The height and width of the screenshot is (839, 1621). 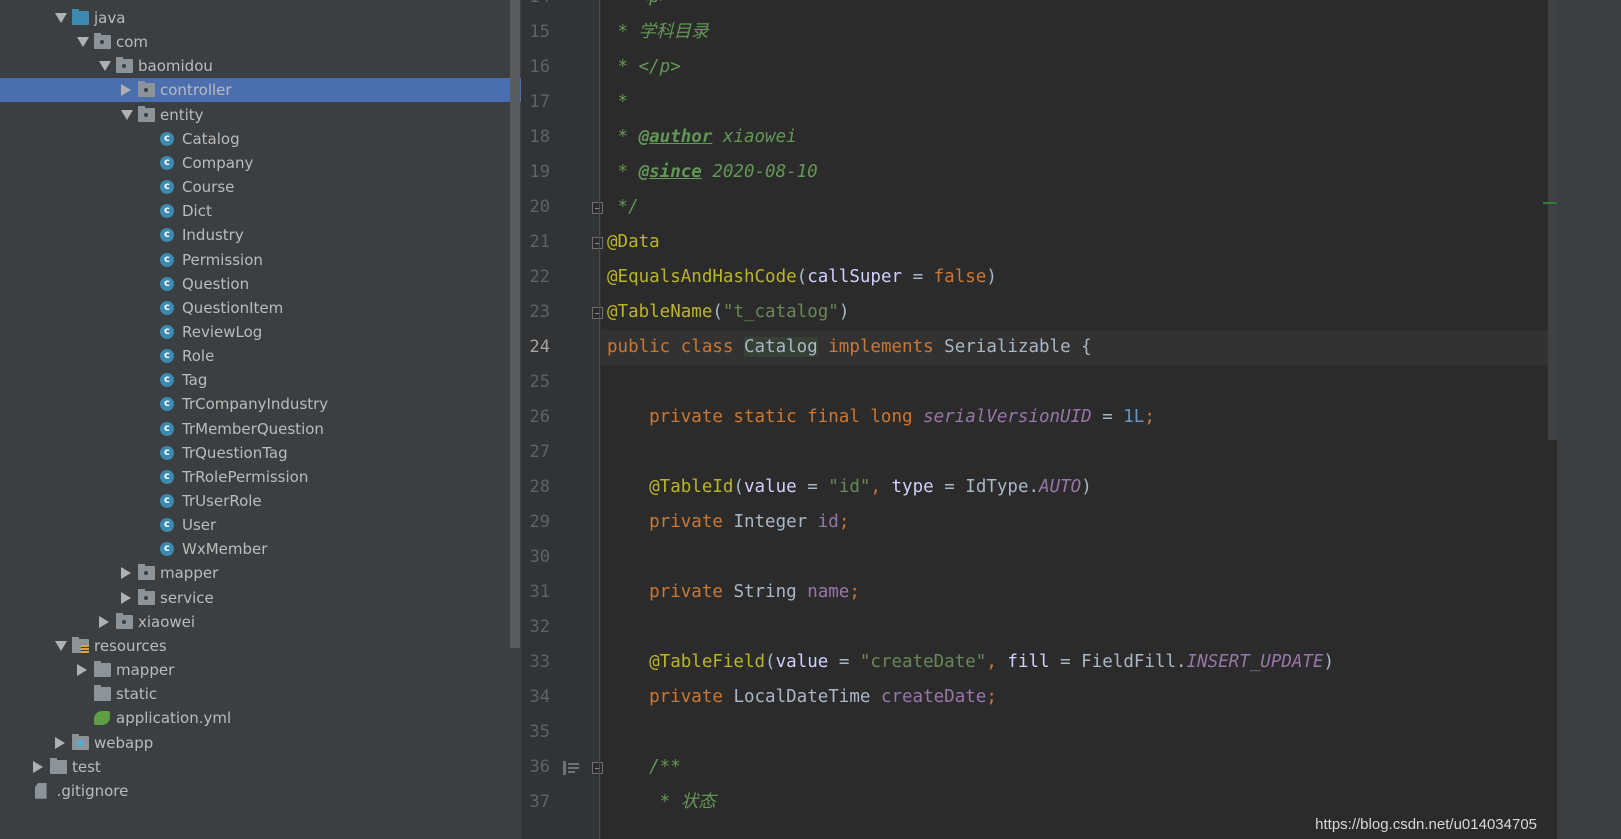 I want to click on tree-item-label: WxMember, so click(x=225, y=549).